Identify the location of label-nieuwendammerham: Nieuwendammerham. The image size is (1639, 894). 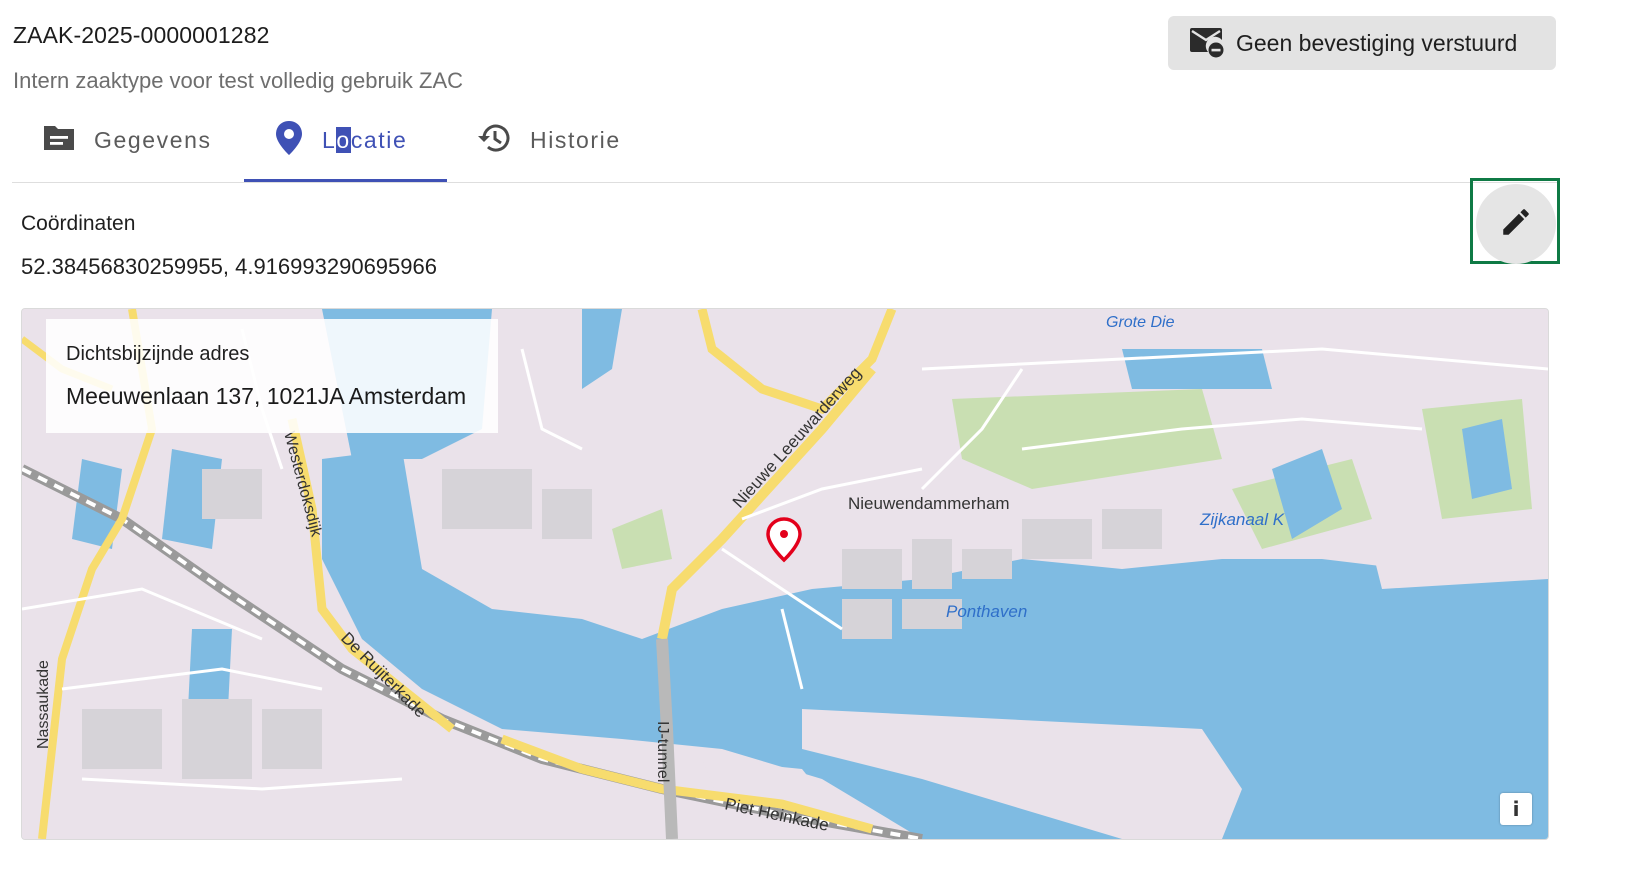
(929, 503).